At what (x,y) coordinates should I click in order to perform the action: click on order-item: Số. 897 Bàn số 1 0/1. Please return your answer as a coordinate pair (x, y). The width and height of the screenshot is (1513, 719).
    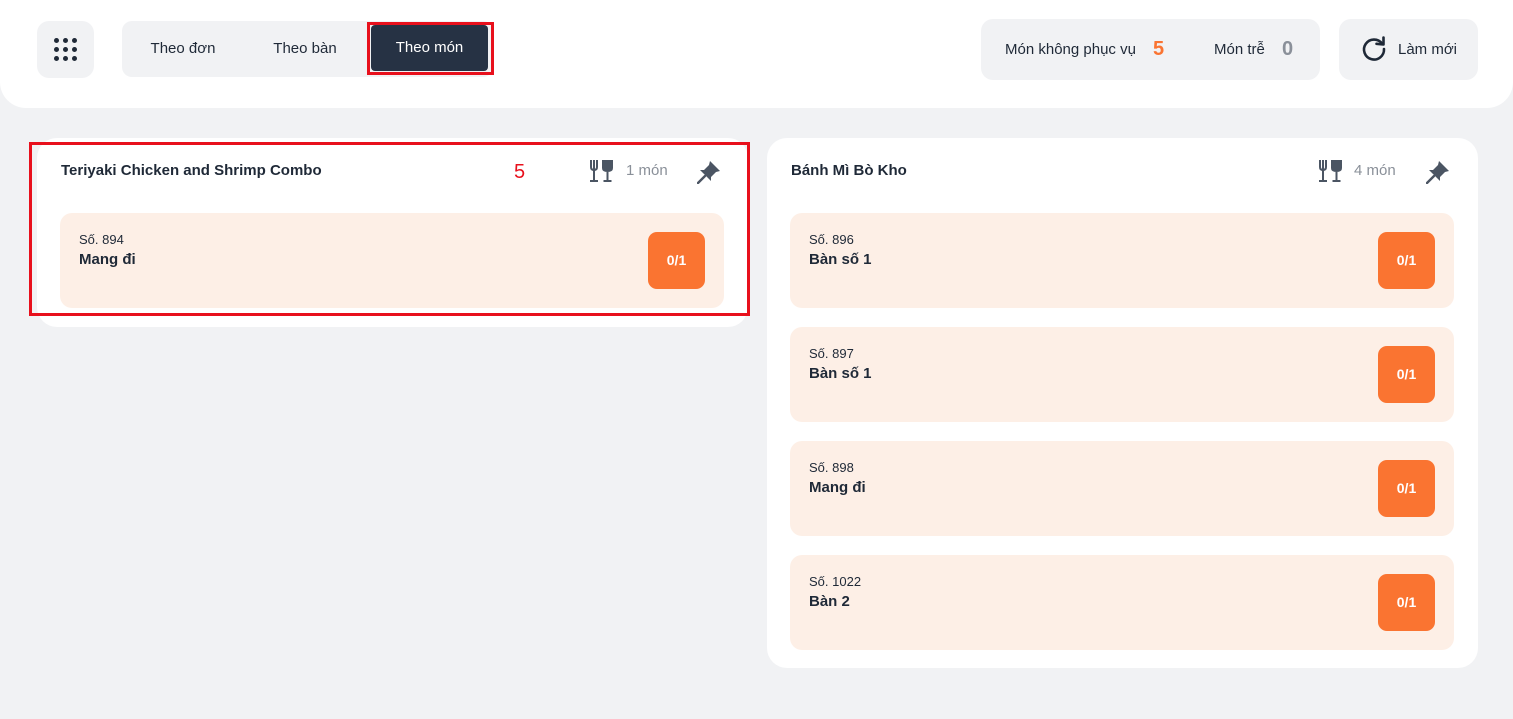
    Looking at the image, I should click on (1122, 374).